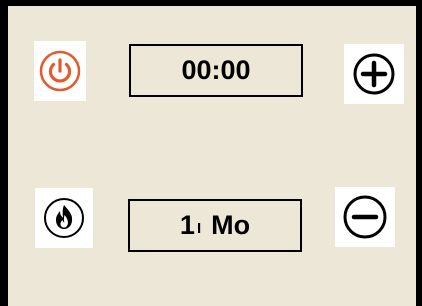 This screenshot has height=306, width=422. I want to click on decrease-button, so click(365, 217).